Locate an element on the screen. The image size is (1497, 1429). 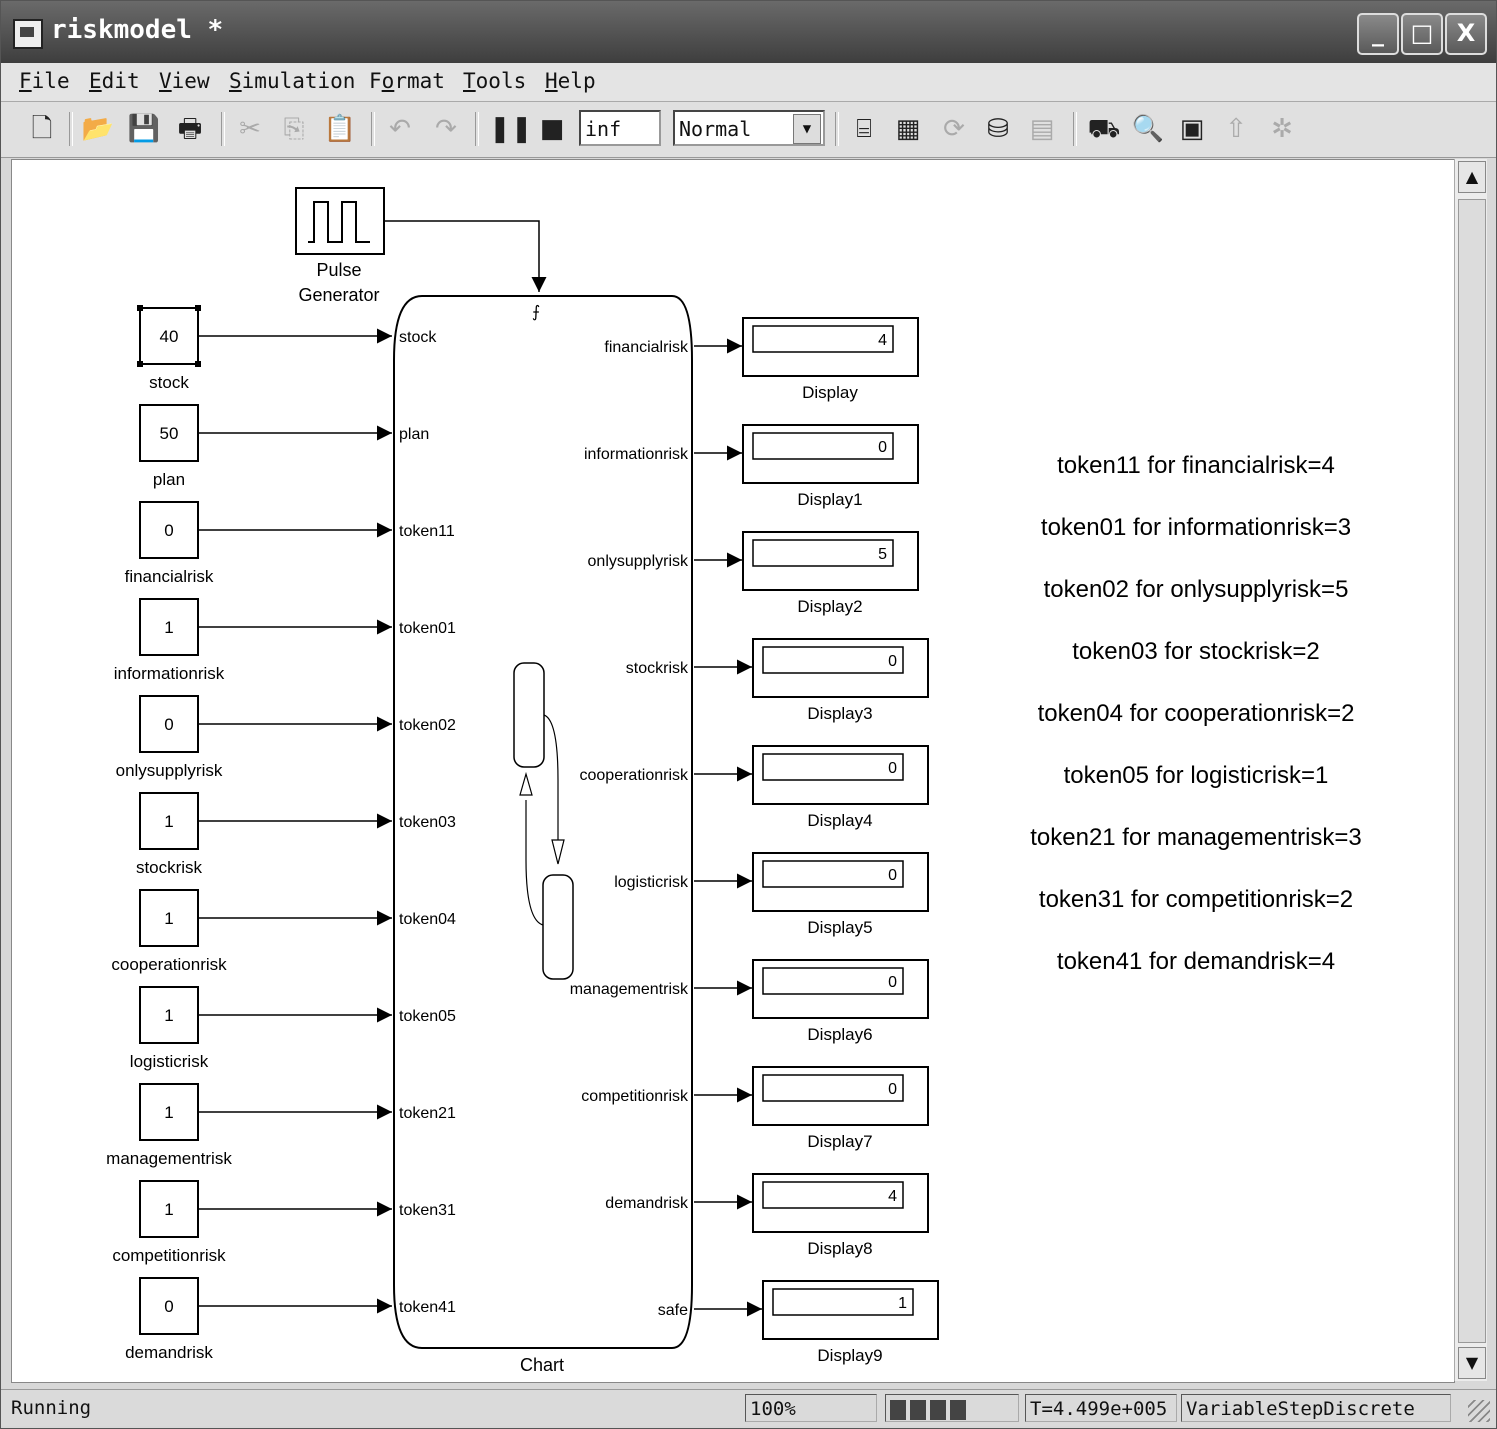
display-block-Display8: 4 Display8 is located at coordinates (811, 1215).